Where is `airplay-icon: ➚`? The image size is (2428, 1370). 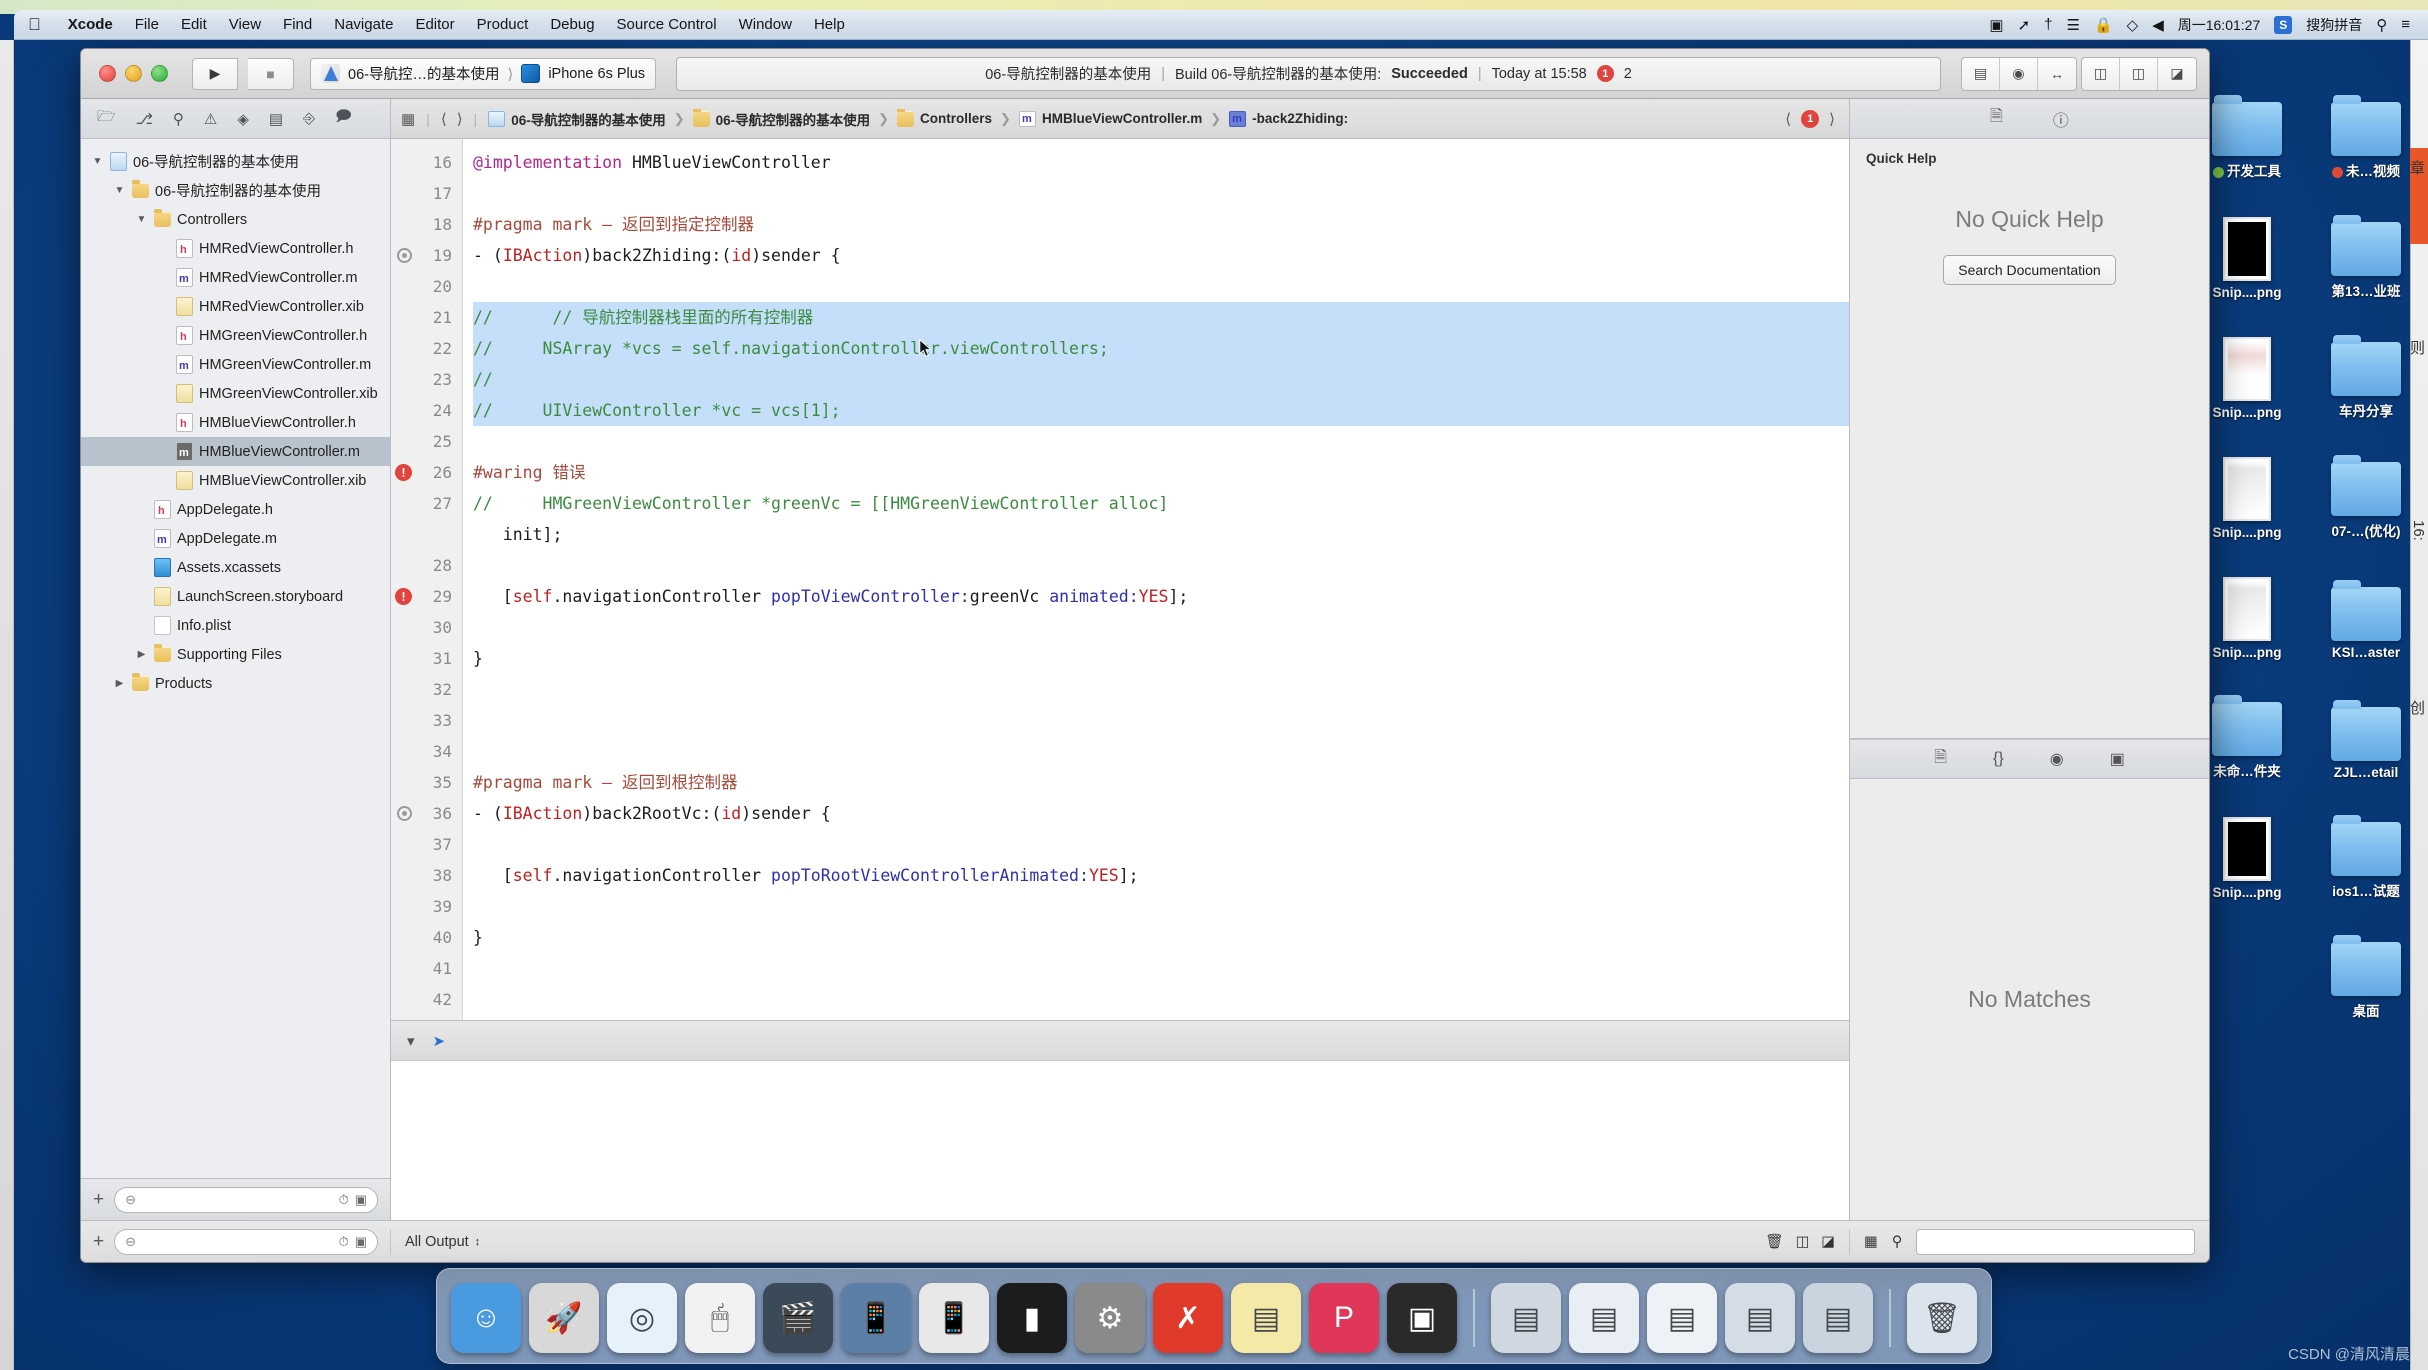
airplay-icon: ➚ is located at coordinates (2024, 25).